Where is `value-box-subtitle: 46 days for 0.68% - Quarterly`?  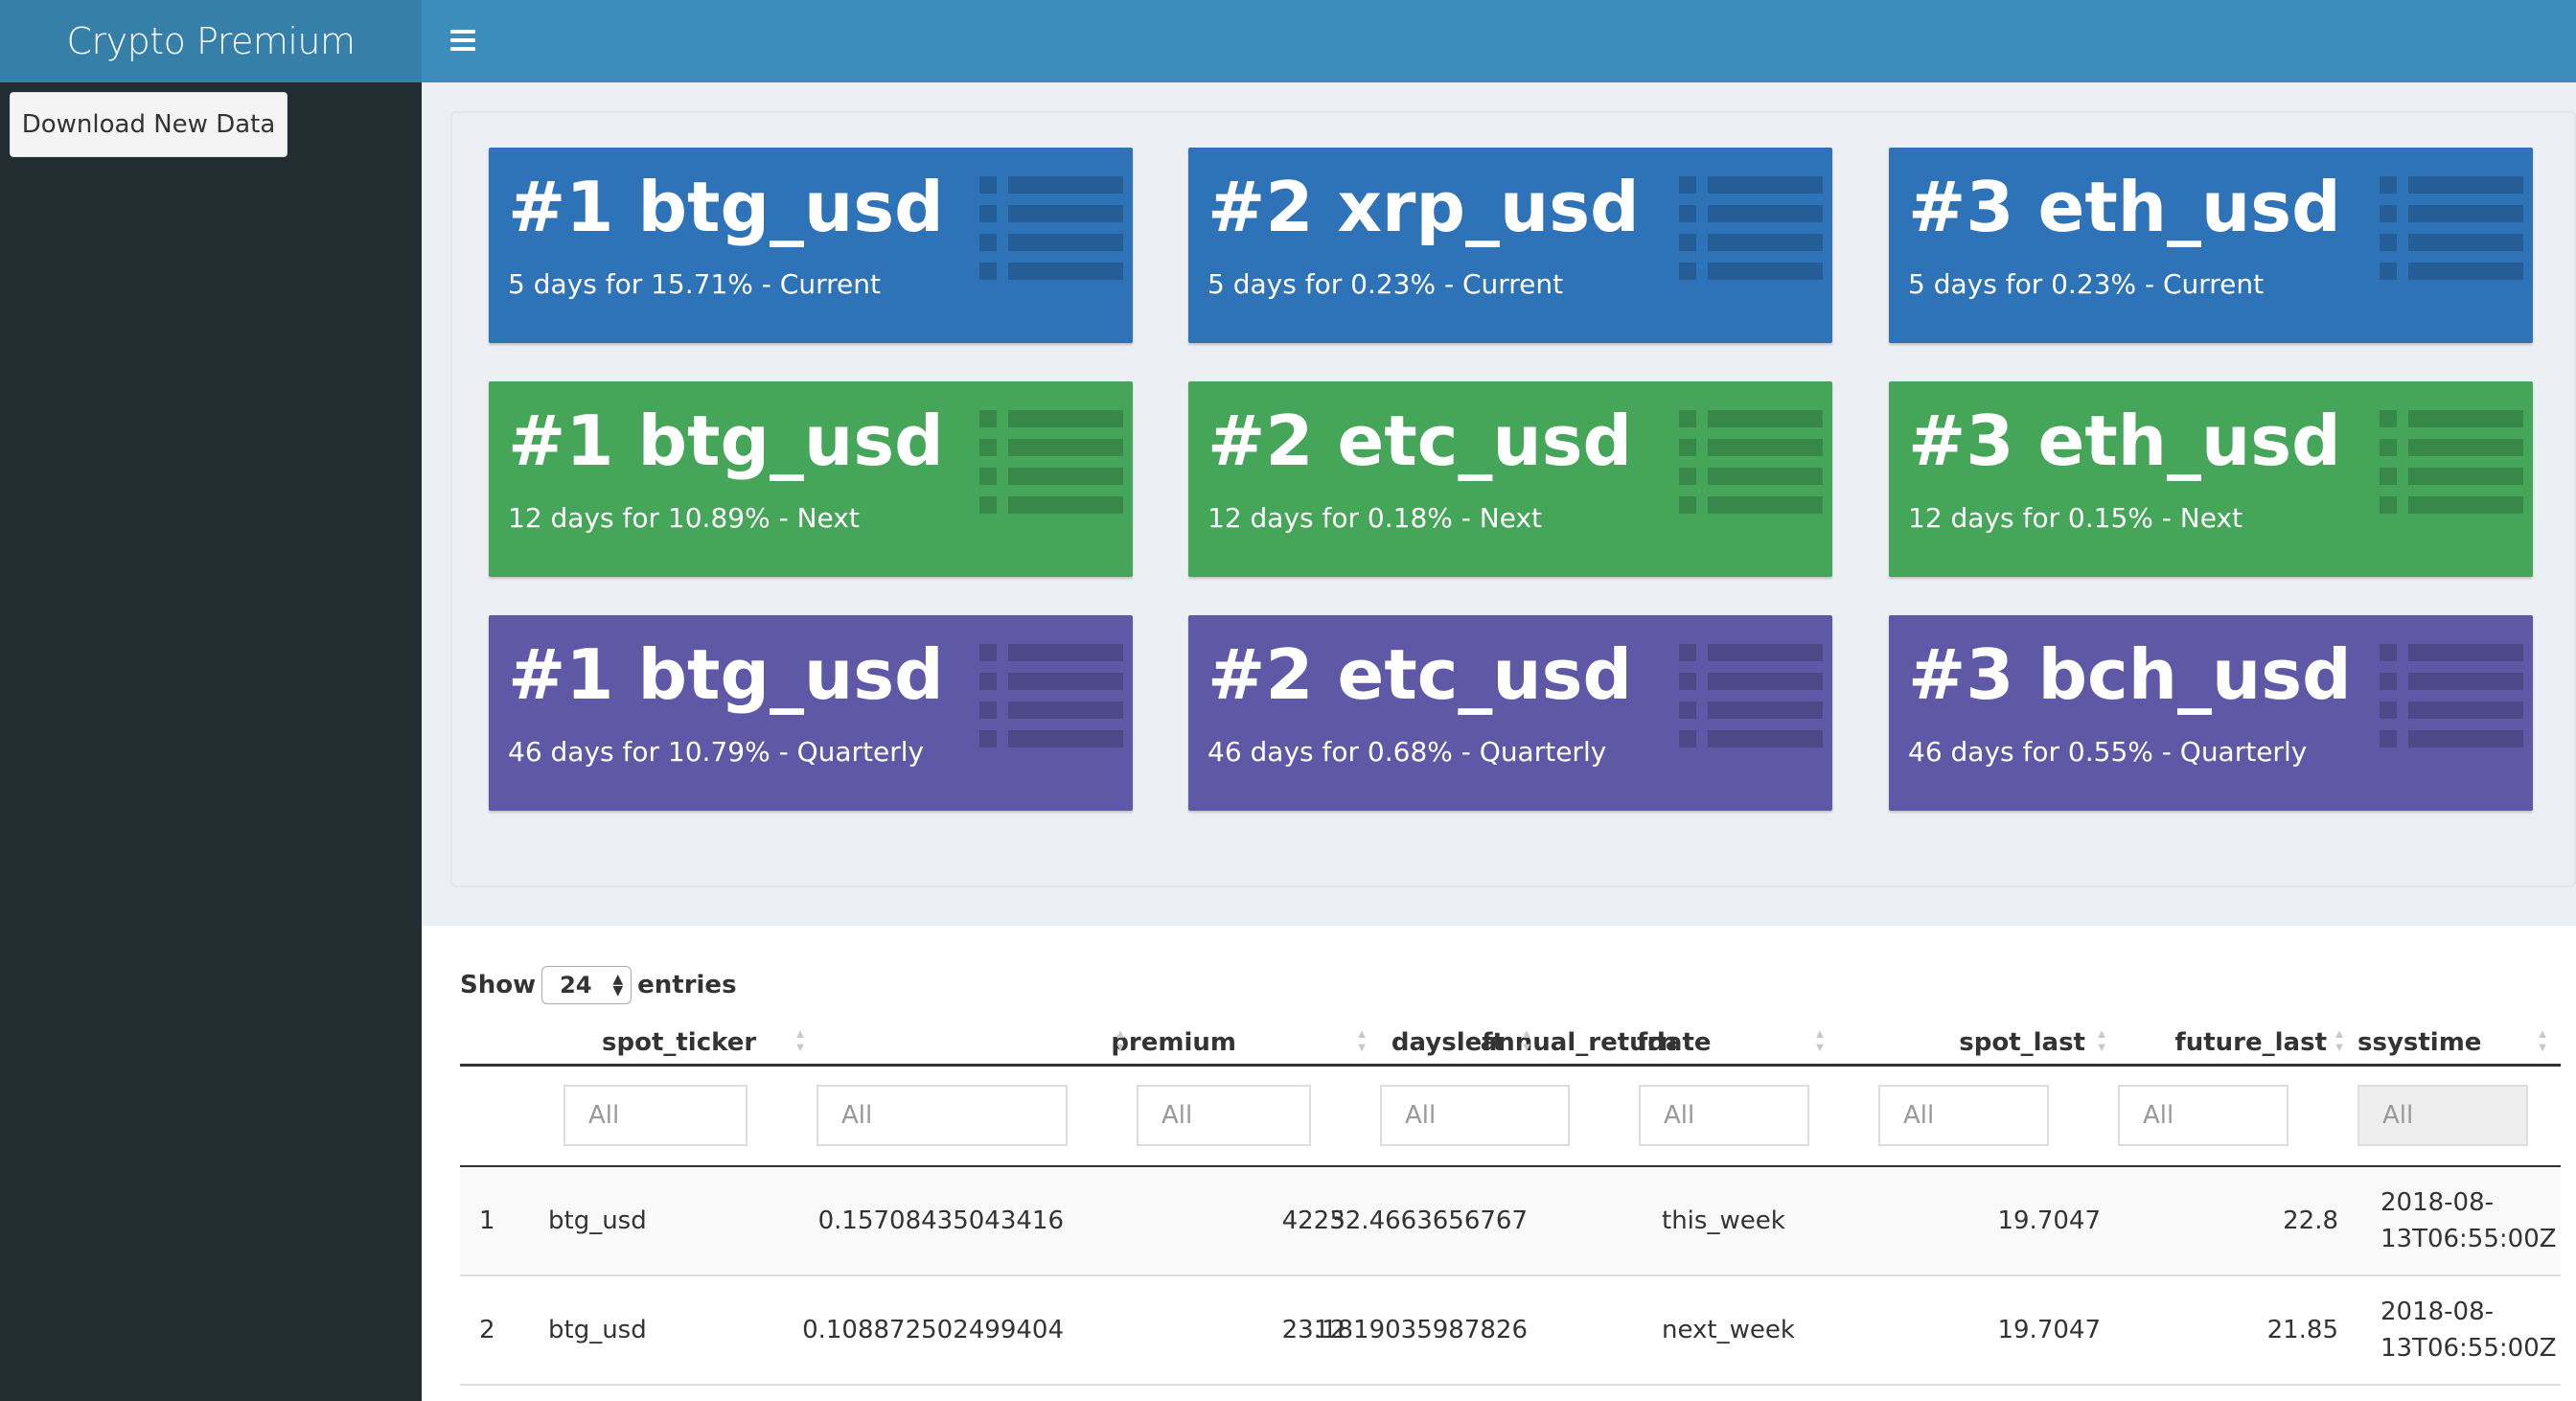
value-box-subtitle: 46 days for 0.68% - Quarterly is located at coordinates (1407, 752).